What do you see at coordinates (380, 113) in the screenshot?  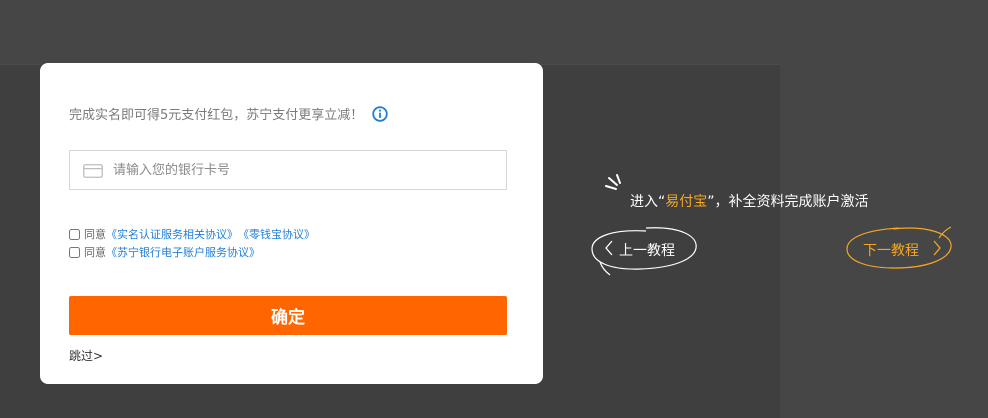 I see `info-icon` at bounding box center [380, 113].